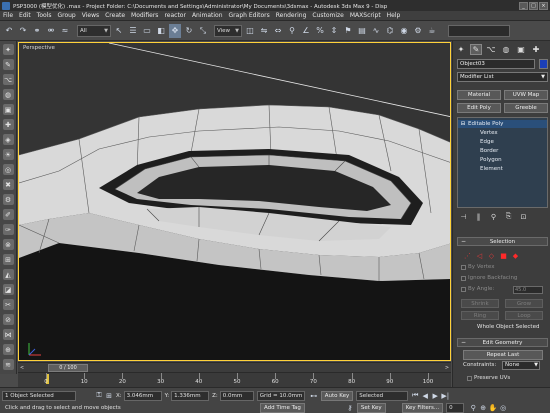 Image resolution: width=550 pixels, height=413 pixels. I want to click on current-frame-field: 0, so click(455, 407).